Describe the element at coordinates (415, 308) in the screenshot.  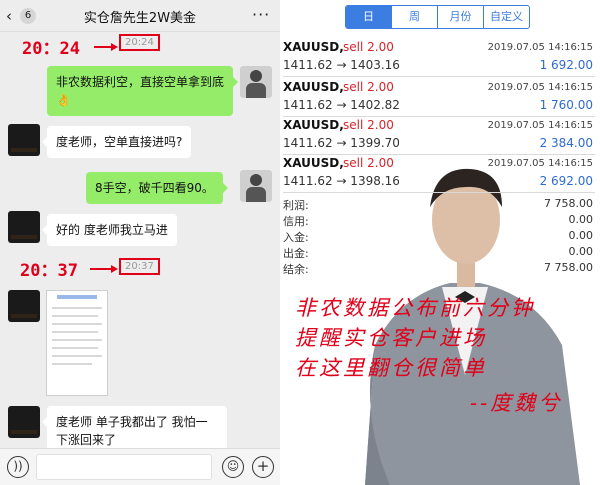
I see `overlay-caption-line-1: 非农数据公布前六分钟` at that location.